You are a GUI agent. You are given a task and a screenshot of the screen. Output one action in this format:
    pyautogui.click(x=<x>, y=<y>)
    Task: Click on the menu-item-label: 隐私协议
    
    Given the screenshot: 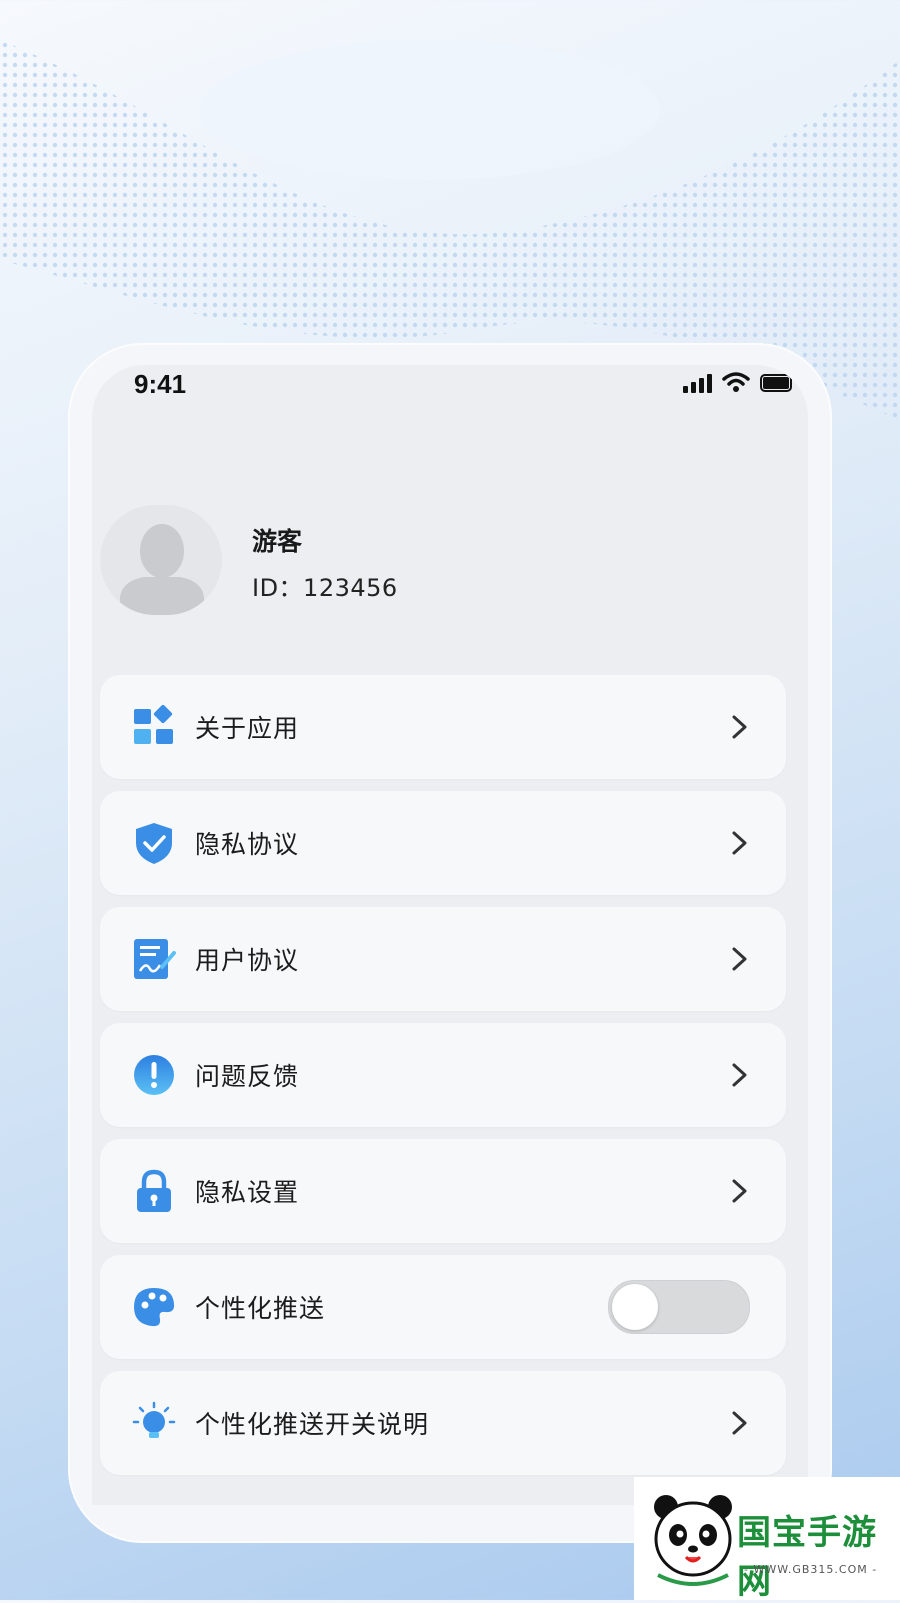 What is the action you would take?
    pyautogui.click(x=247, y=844)
    